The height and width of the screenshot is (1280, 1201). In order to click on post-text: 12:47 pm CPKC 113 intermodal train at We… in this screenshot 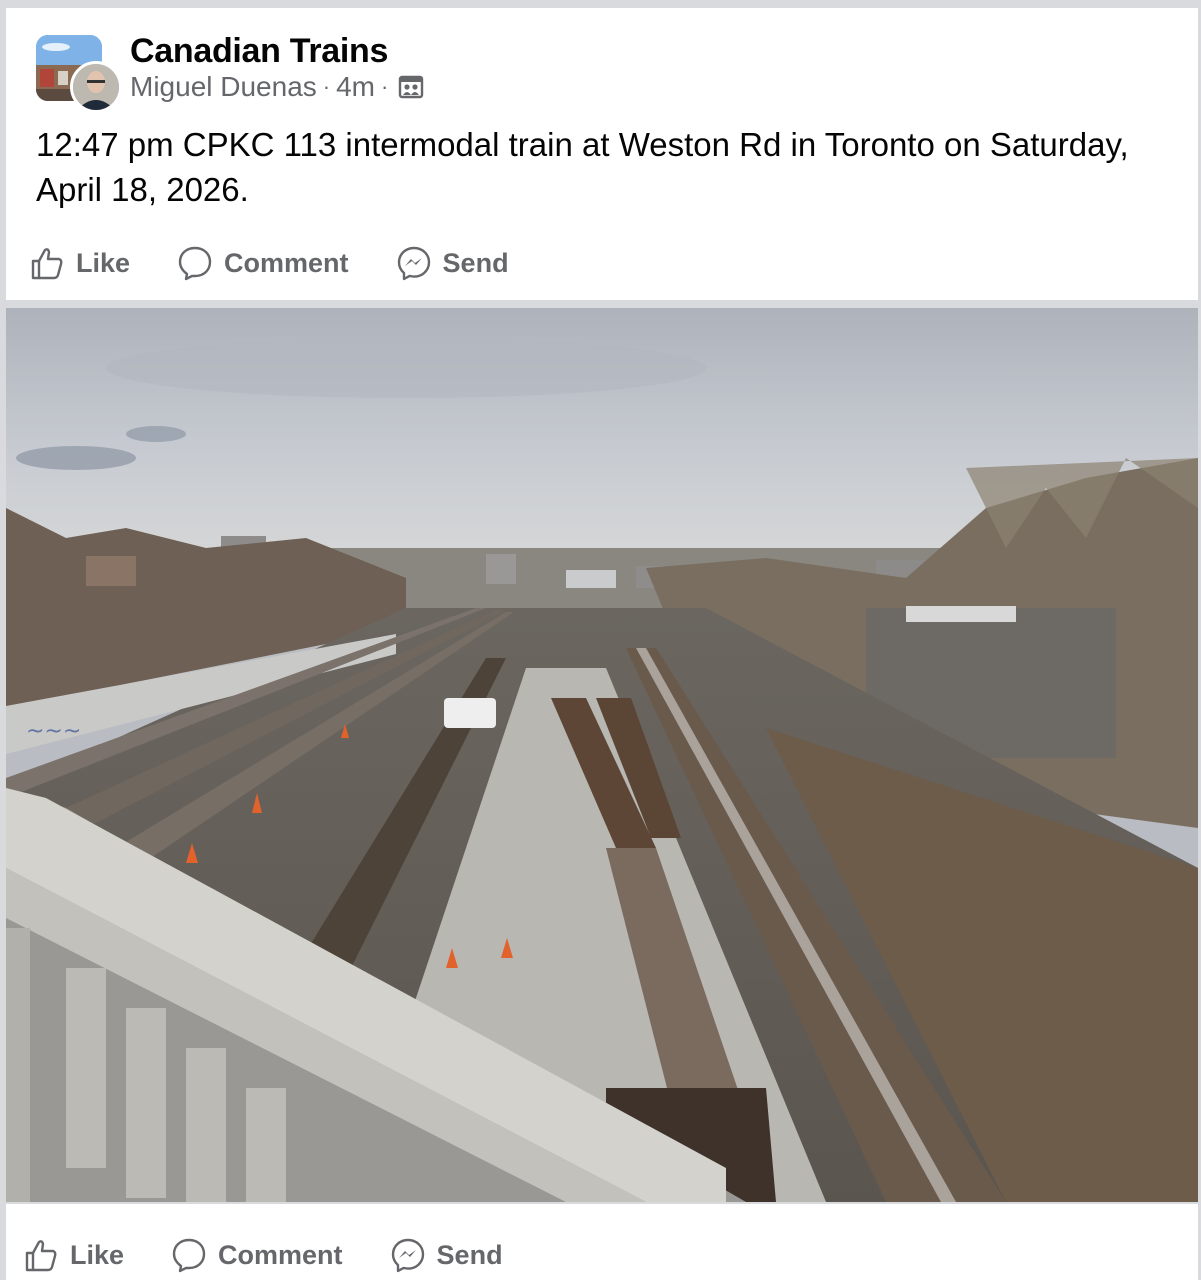, I will do `click(582, 167)`.